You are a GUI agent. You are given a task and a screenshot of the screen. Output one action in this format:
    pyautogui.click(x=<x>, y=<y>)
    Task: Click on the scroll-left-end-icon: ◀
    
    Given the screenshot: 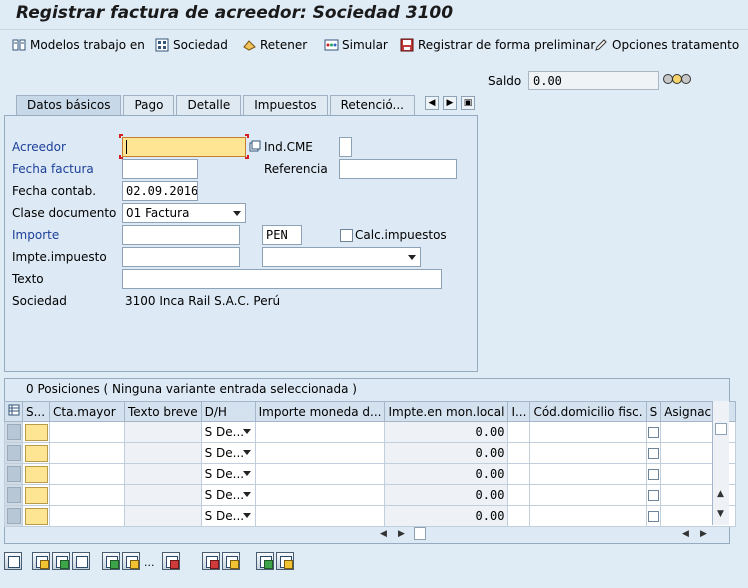 What is the action you would take?
    pyautogui.click(x=685, y=534)
    